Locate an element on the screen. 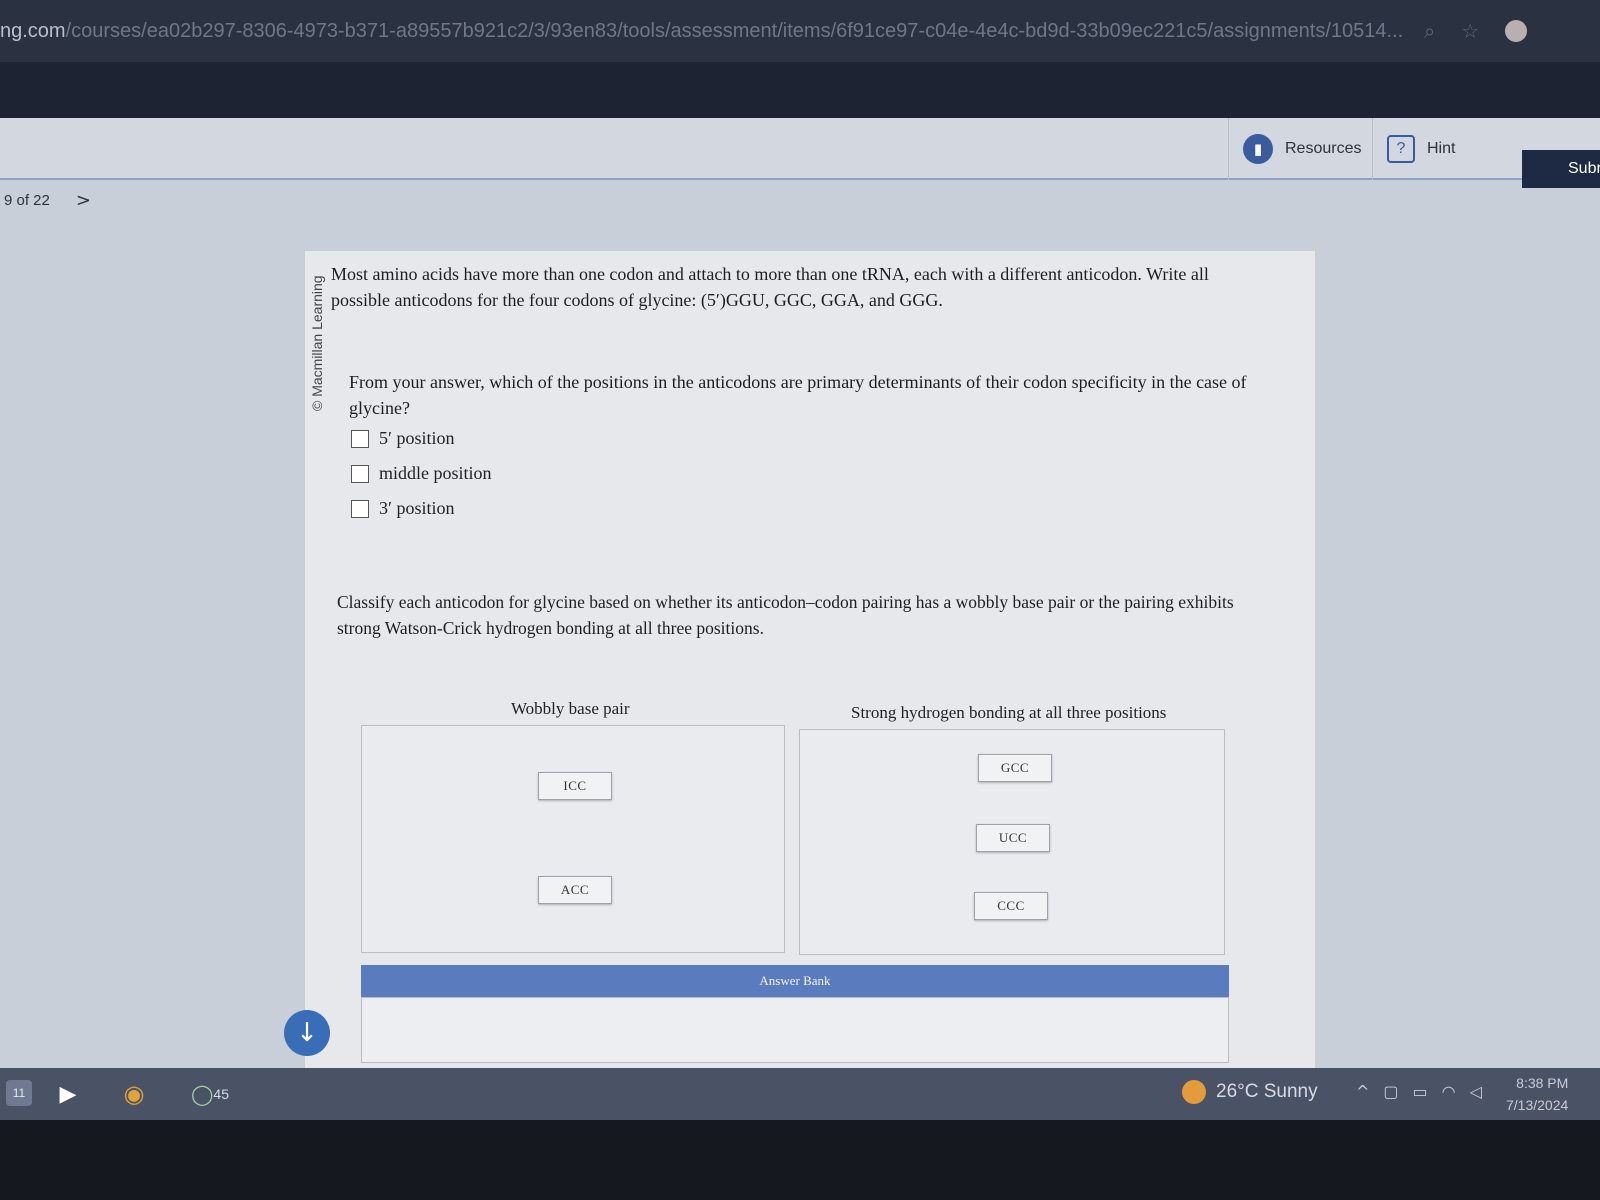 This screenshot has width=1600, height=1200. extension-icon is located at coordinates (1516, 31).